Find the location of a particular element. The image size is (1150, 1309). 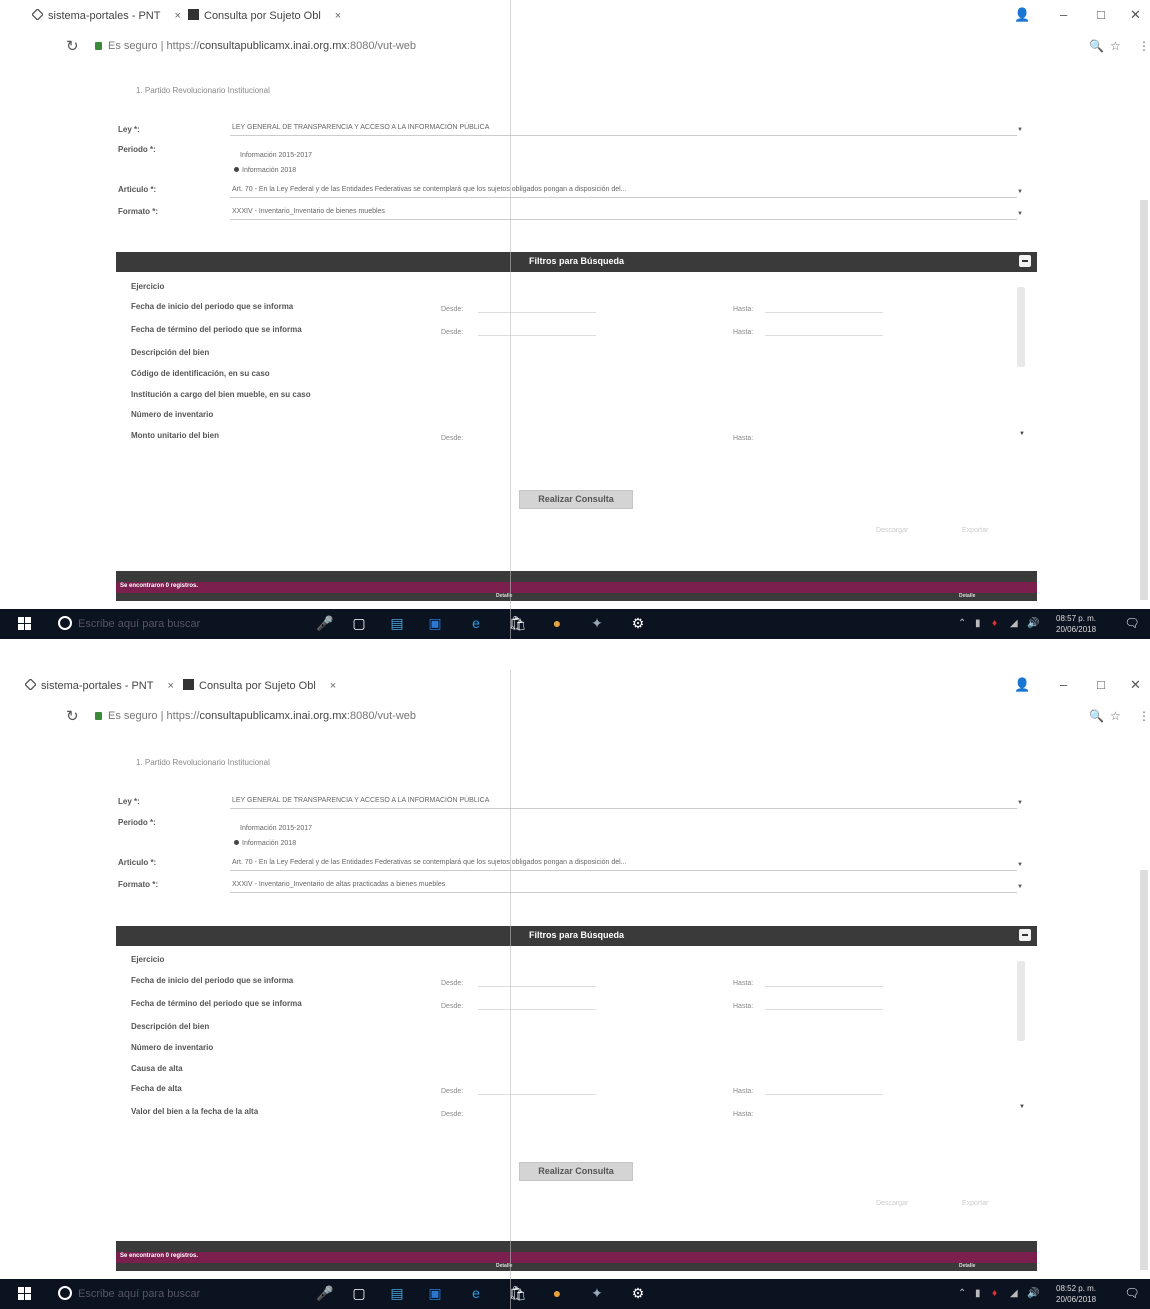

formato-label: Formato *: is located at coordinates (138, 211).